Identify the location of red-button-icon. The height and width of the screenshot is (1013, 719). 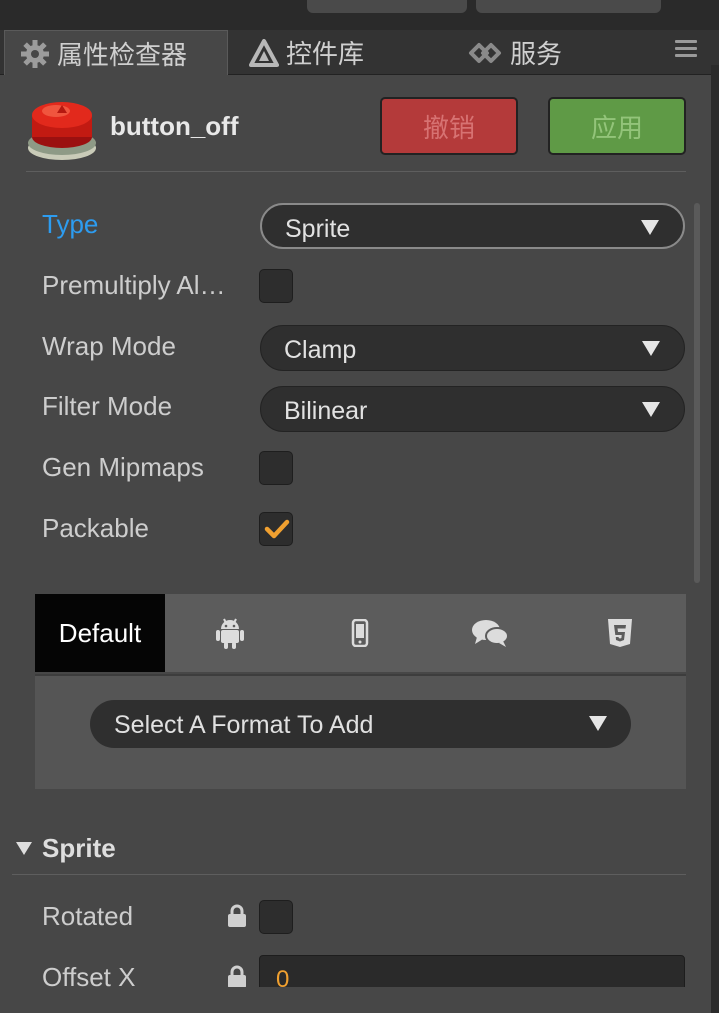
(62, 128).